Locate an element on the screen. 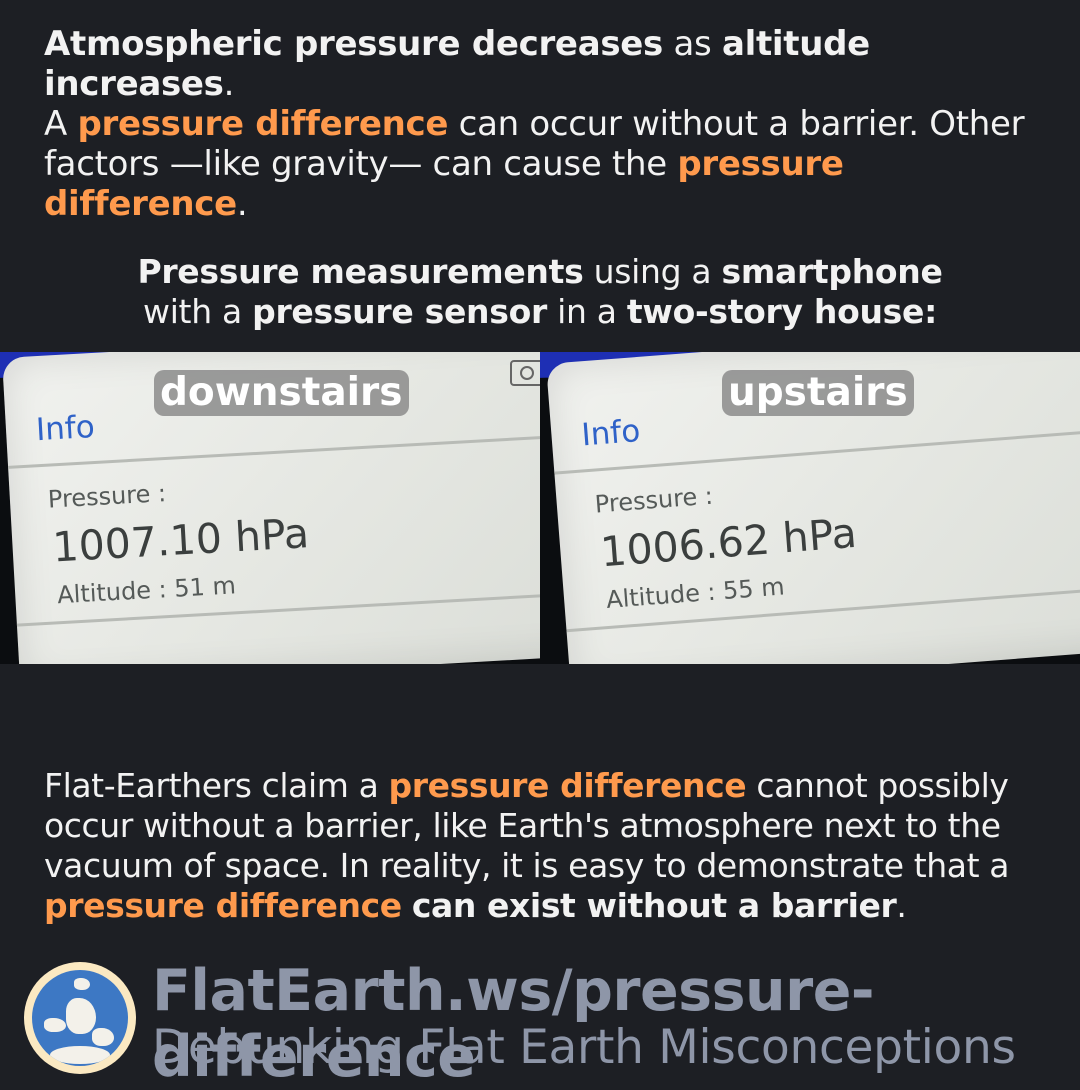 This screenshot has height=1090, width=1080. caption-phrase: two-story house: is located at coordinates (781, 311).